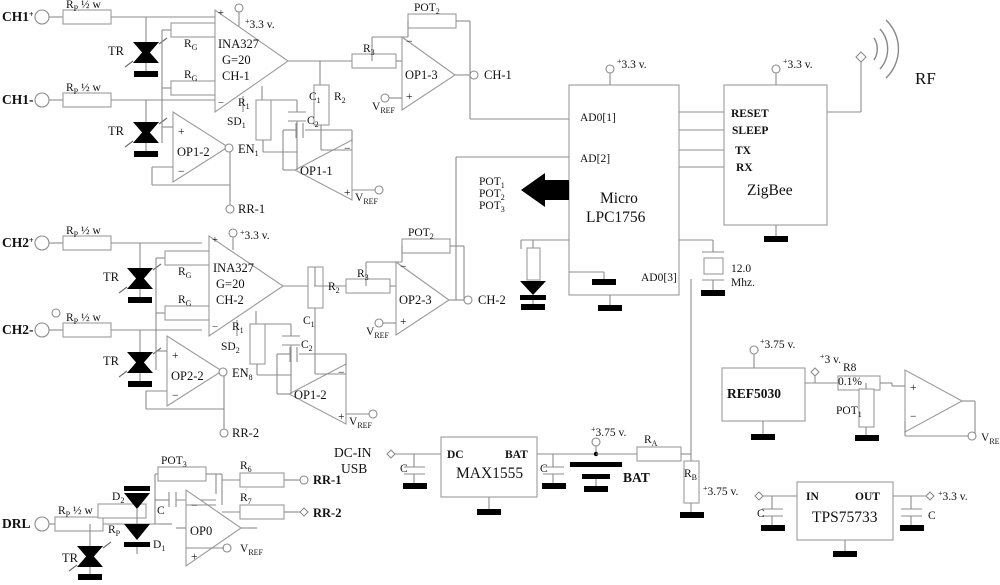 This screenshot has height=585, width=1000. What do you see at coordinates (84, 319) in the screenshot?
I see `label-rp-ch2m: RP ½ w` at bounding box center [84, 319].